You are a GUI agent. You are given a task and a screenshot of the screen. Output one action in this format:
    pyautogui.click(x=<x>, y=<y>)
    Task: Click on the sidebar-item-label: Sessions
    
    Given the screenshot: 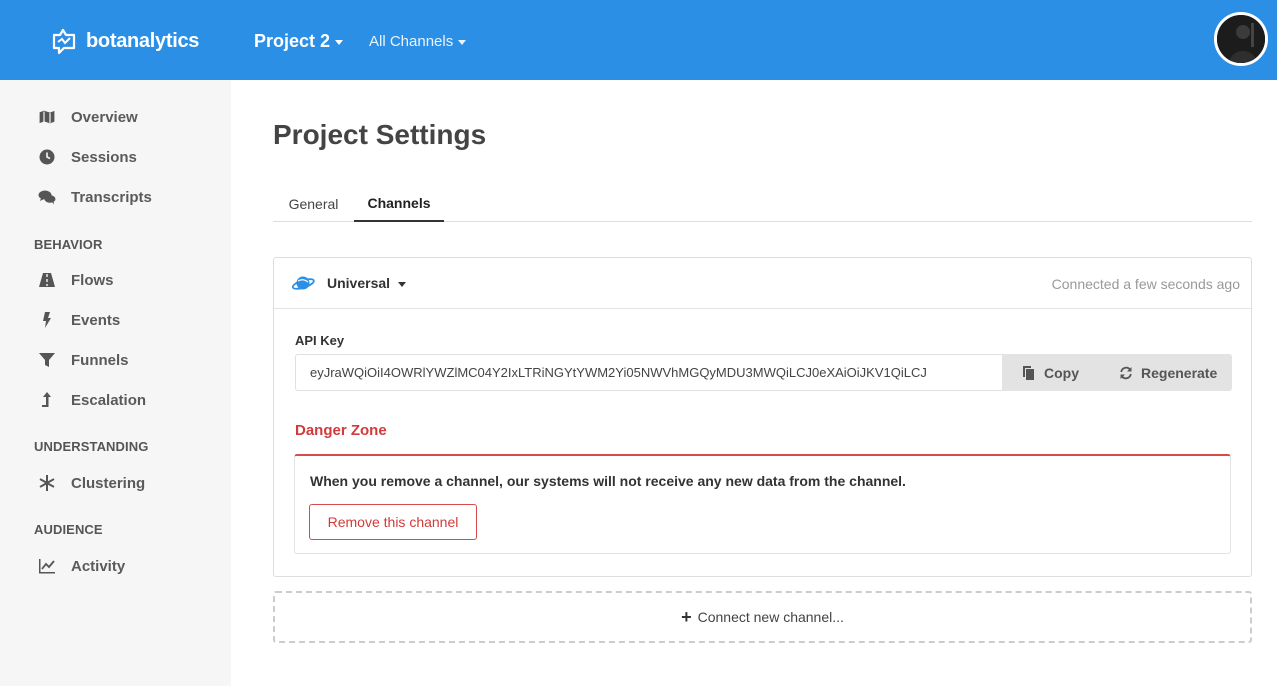 What is the action you would take?
    pyautogui.click(x=104, y=157)
    